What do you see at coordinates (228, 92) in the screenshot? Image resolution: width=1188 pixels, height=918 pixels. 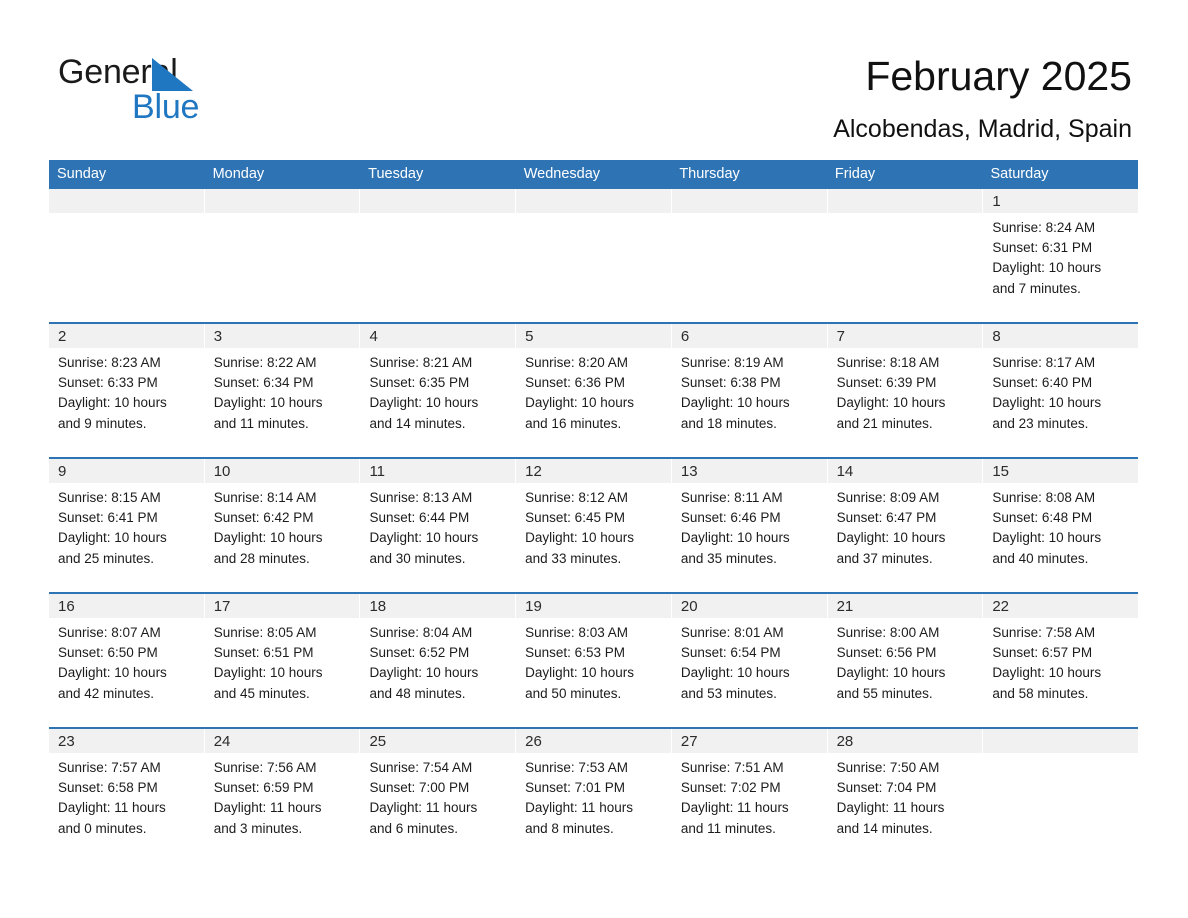 I see `brand-logo: General Blue` at bounding box center [228, 92].